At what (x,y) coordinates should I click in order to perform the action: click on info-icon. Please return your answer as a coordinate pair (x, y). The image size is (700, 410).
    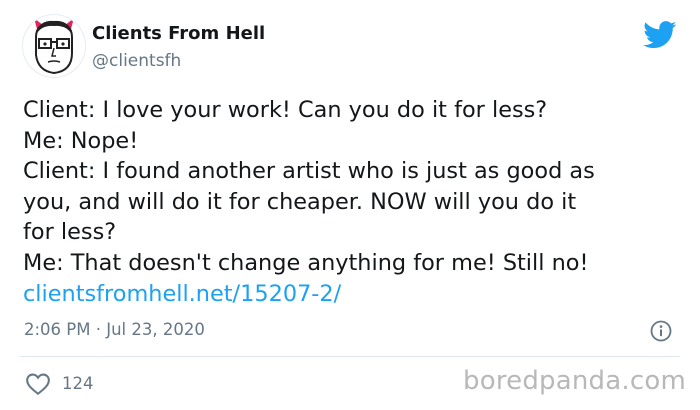
    Looking at the image, I should click on (661, 331).